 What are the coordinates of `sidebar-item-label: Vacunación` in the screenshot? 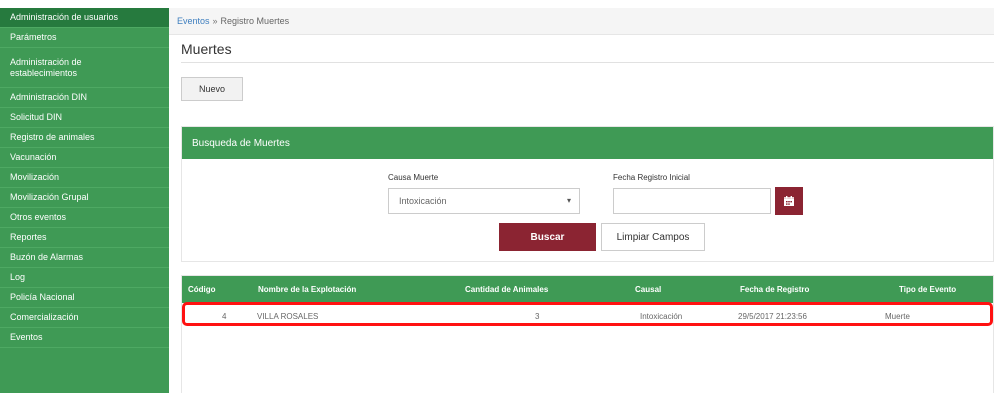 It's located at (33, 157).